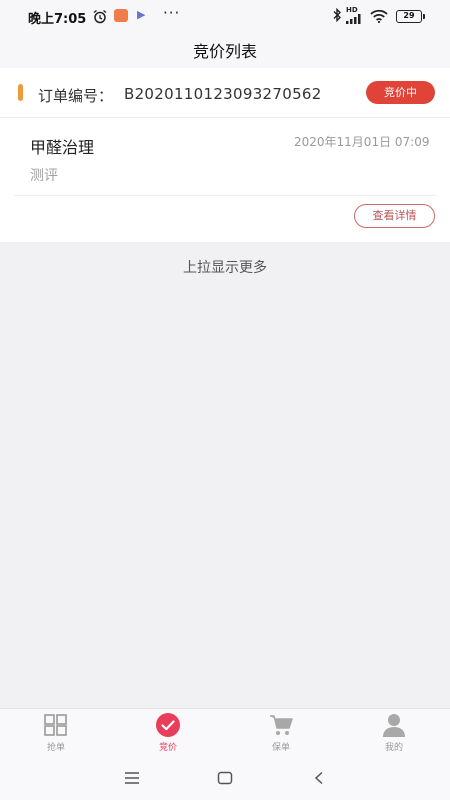 The width and height of the screenshot is (450, 800). What do you see at coordinates (132, 779) in the screenshot?
I see `menu-icon` at bounding box center [132, 779].